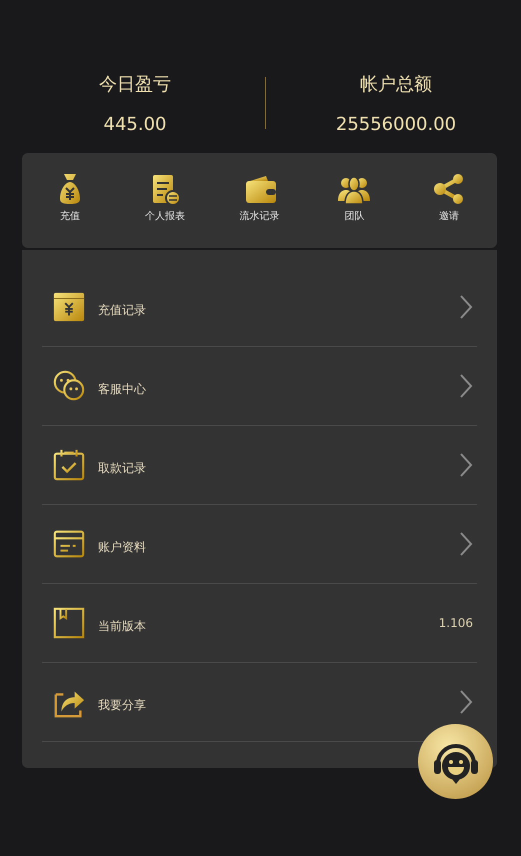 The height and width of the screenshot is (856, 521). Describe the element at coordinates (69, 465) in the screenshot. I see `calendar-check-icon` at that location.